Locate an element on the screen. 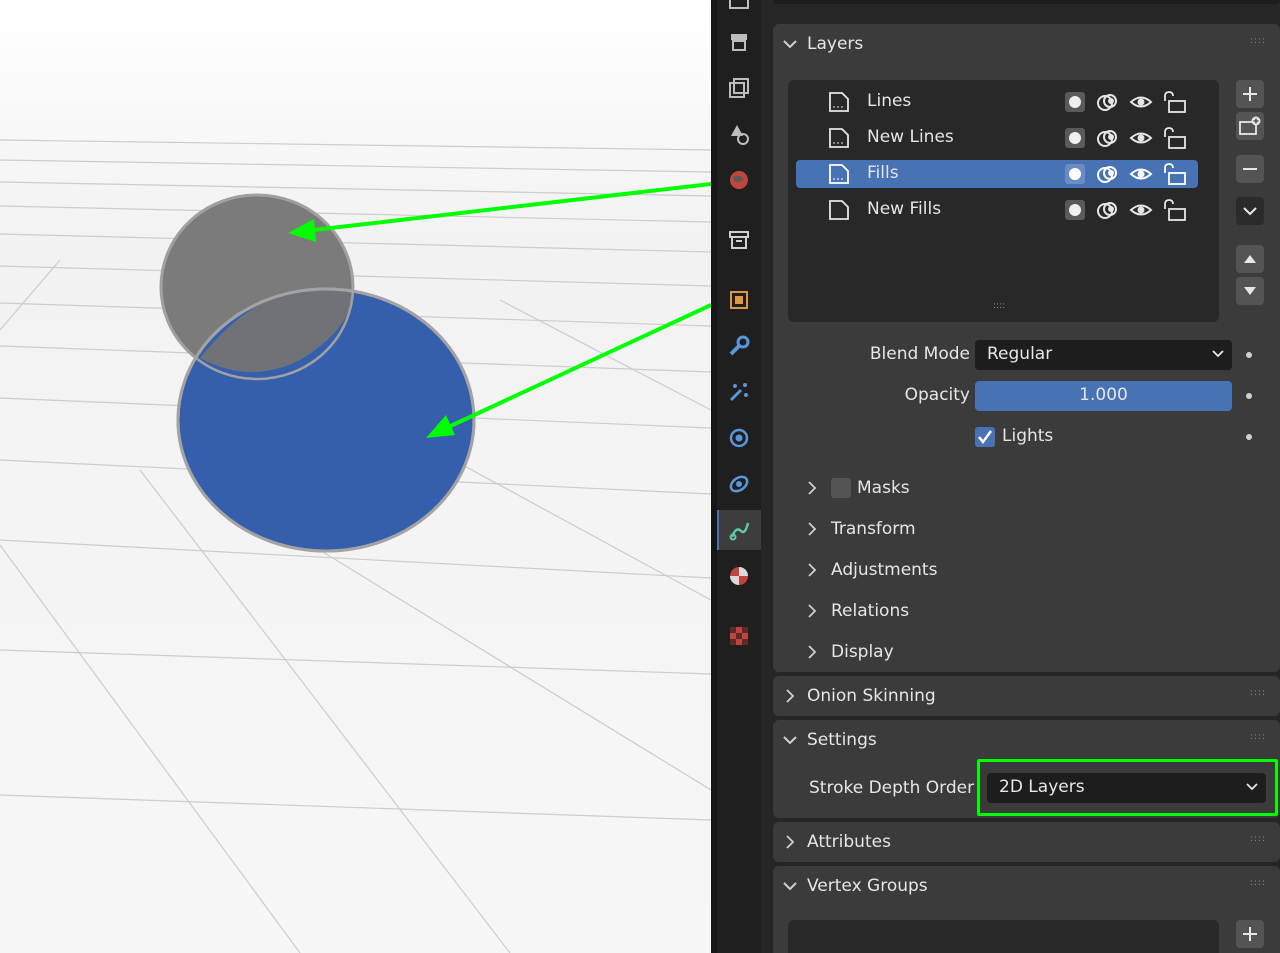  vertex-groups-header: Vertex Groups :::: is located at coordinates (1026, 886).